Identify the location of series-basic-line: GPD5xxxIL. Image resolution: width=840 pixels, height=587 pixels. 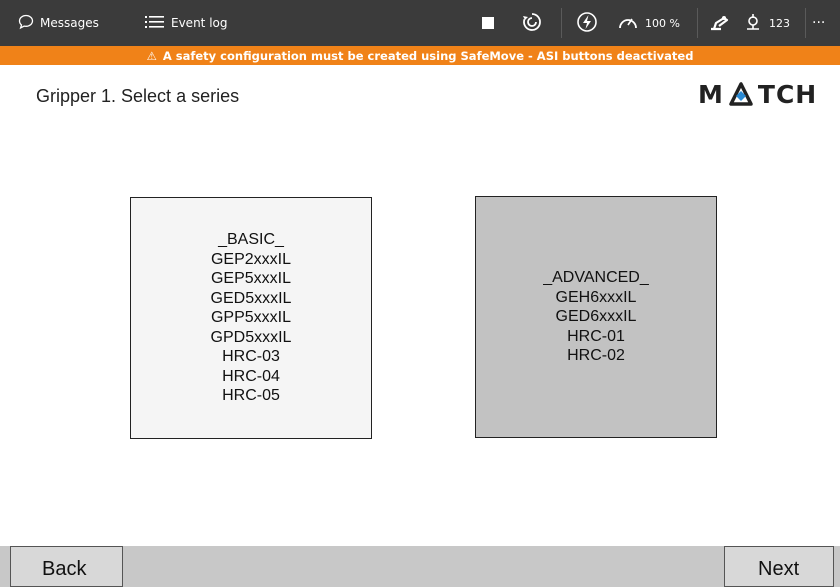
(251, 337).